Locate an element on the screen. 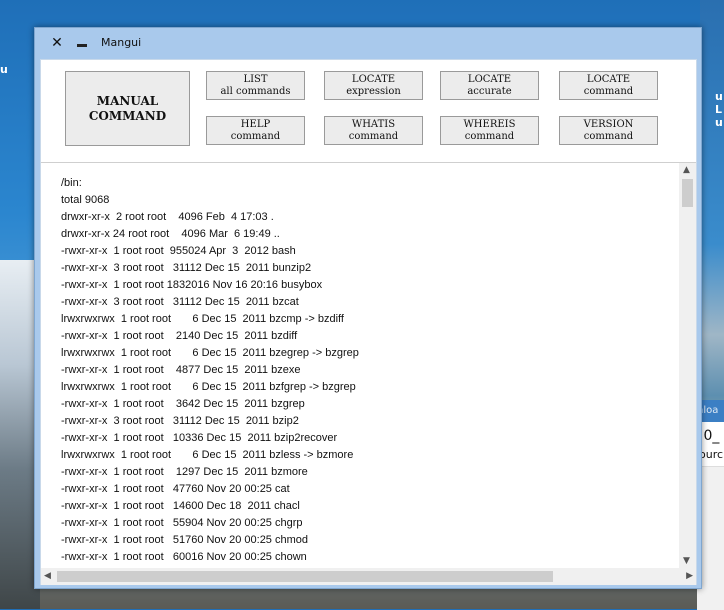 This screenshot has height=610, width=724. locate-command-button: LOCATE command is located at coordinates (608, 85).